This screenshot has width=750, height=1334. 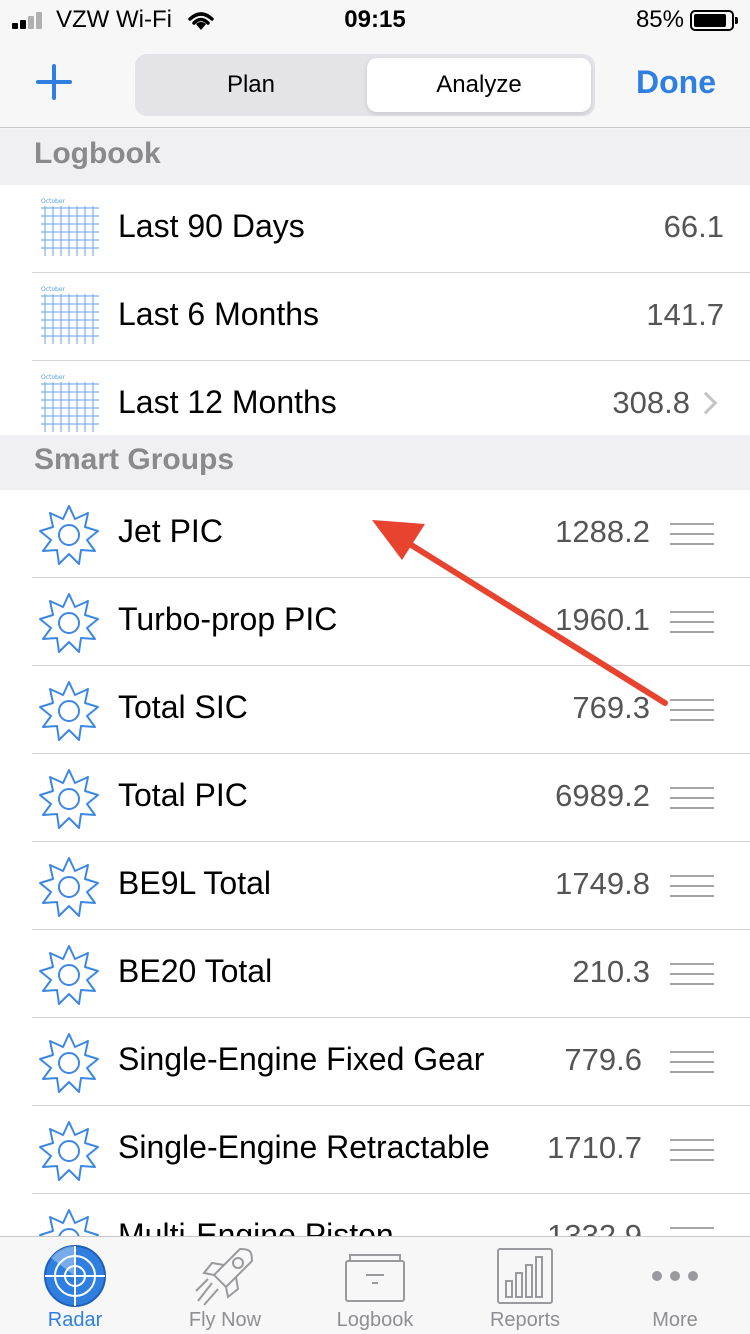 I want to click on row-value: 6989.2, so click(x=602, y=795).